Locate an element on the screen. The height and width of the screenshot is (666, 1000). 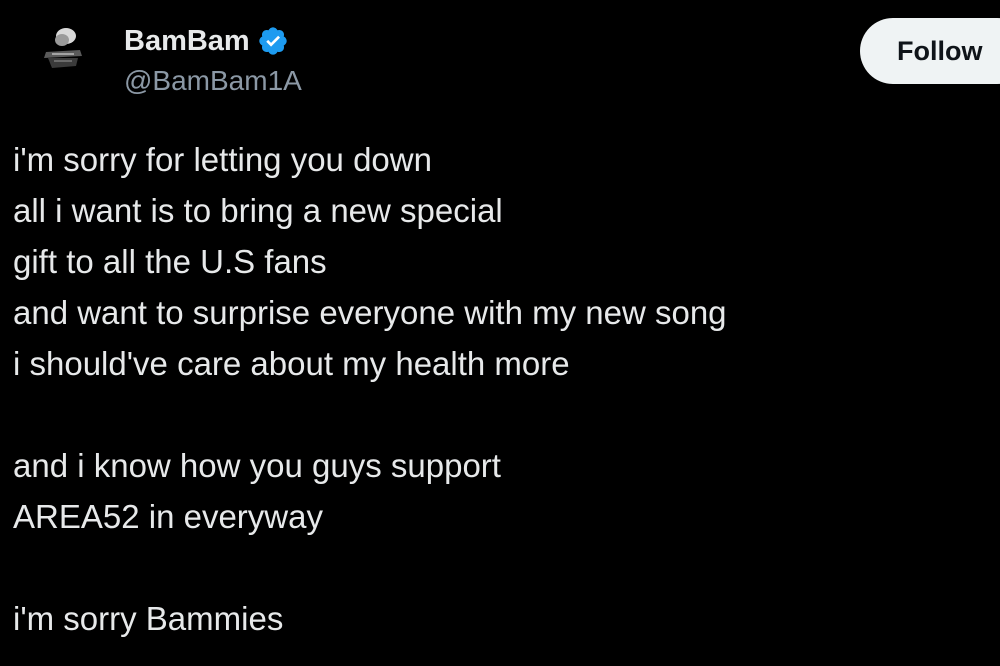
user-handle: @BamBam1A is located at coordinates (213, 81).